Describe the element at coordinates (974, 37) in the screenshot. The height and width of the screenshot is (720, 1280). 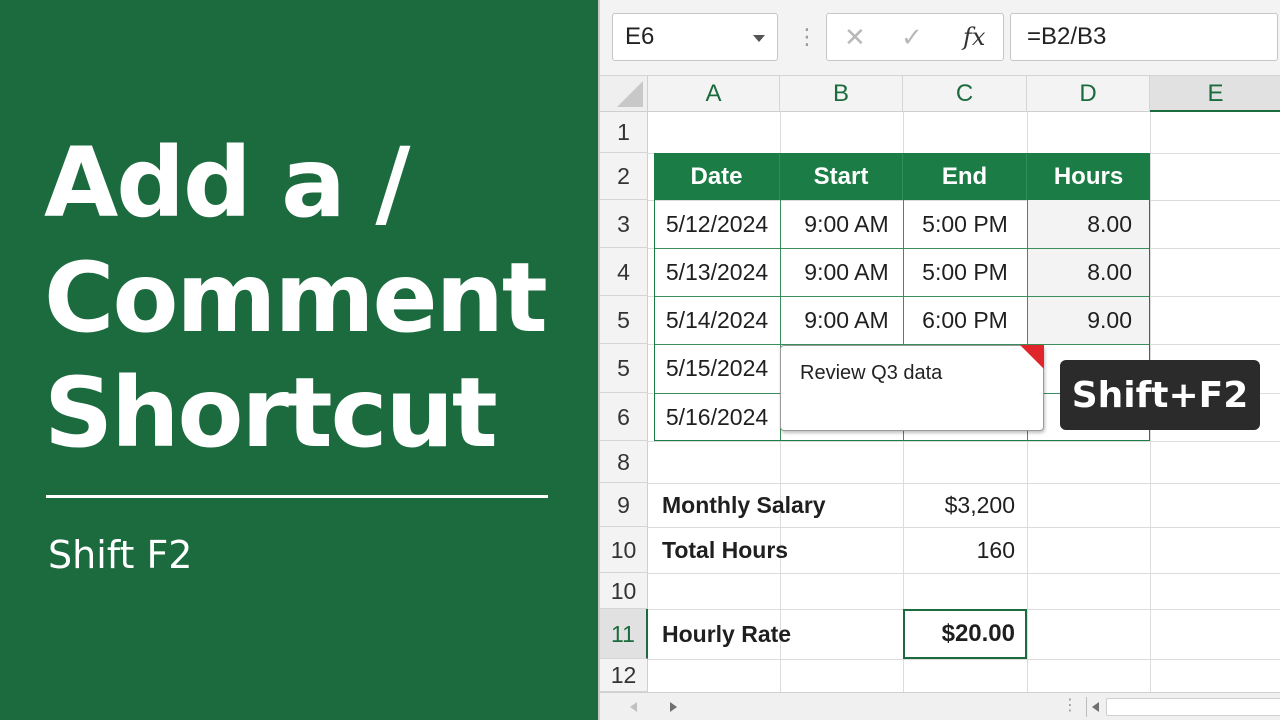
I see `function-icon: fx` at that location.